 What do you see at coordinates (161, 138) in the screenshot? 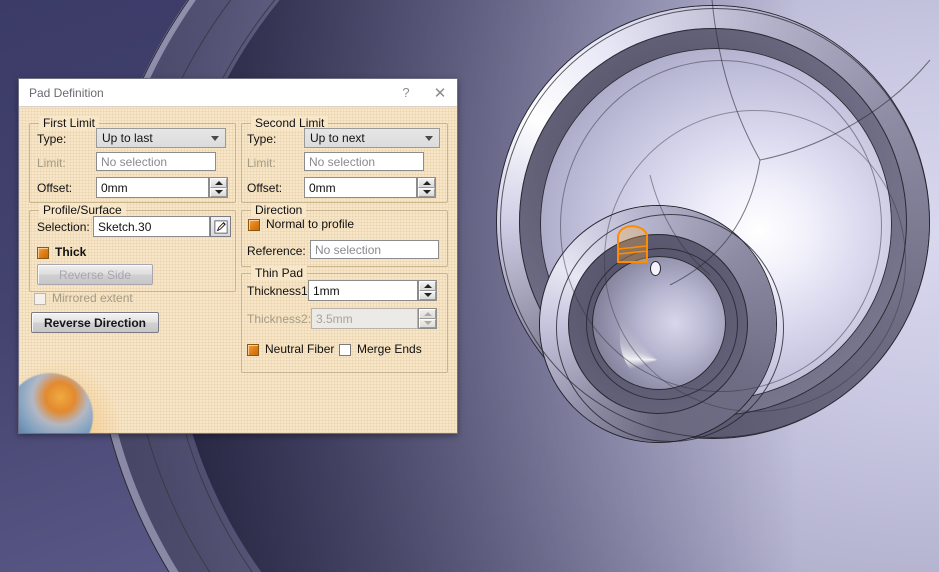
I see `first-limit-type-select: Up to last` at bounding box center [161, 138].